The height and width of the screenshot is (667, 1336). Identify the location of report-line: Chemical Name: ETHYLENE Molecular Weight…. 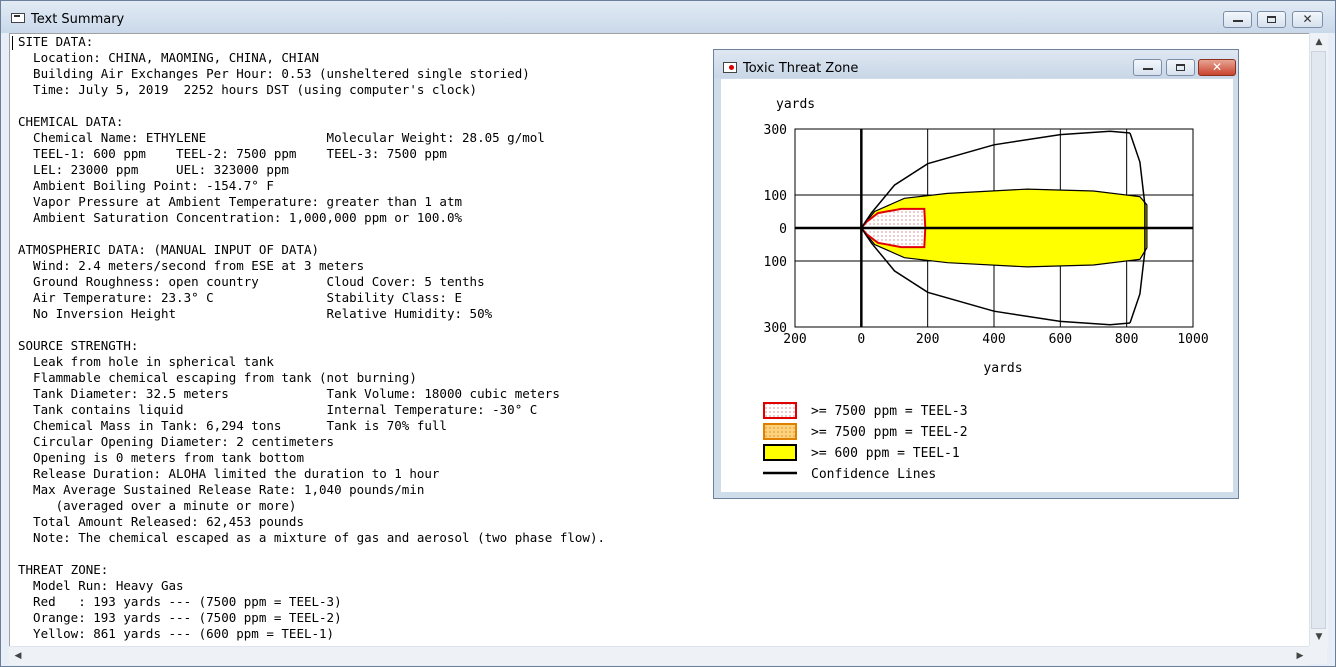
(281, 137).